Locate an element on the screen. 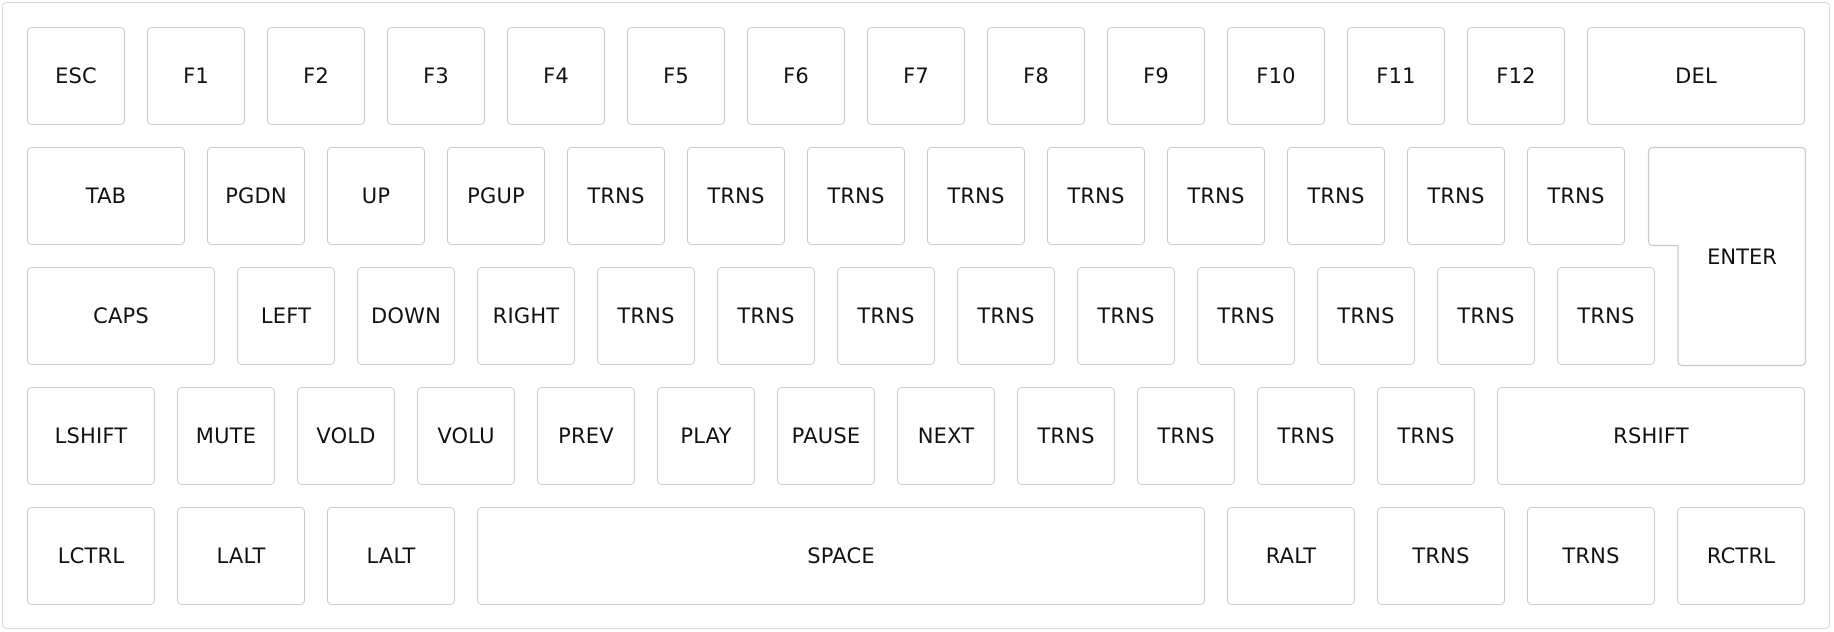  key-trns-r2c9: TRNS is located at coordinates (1246, 316).